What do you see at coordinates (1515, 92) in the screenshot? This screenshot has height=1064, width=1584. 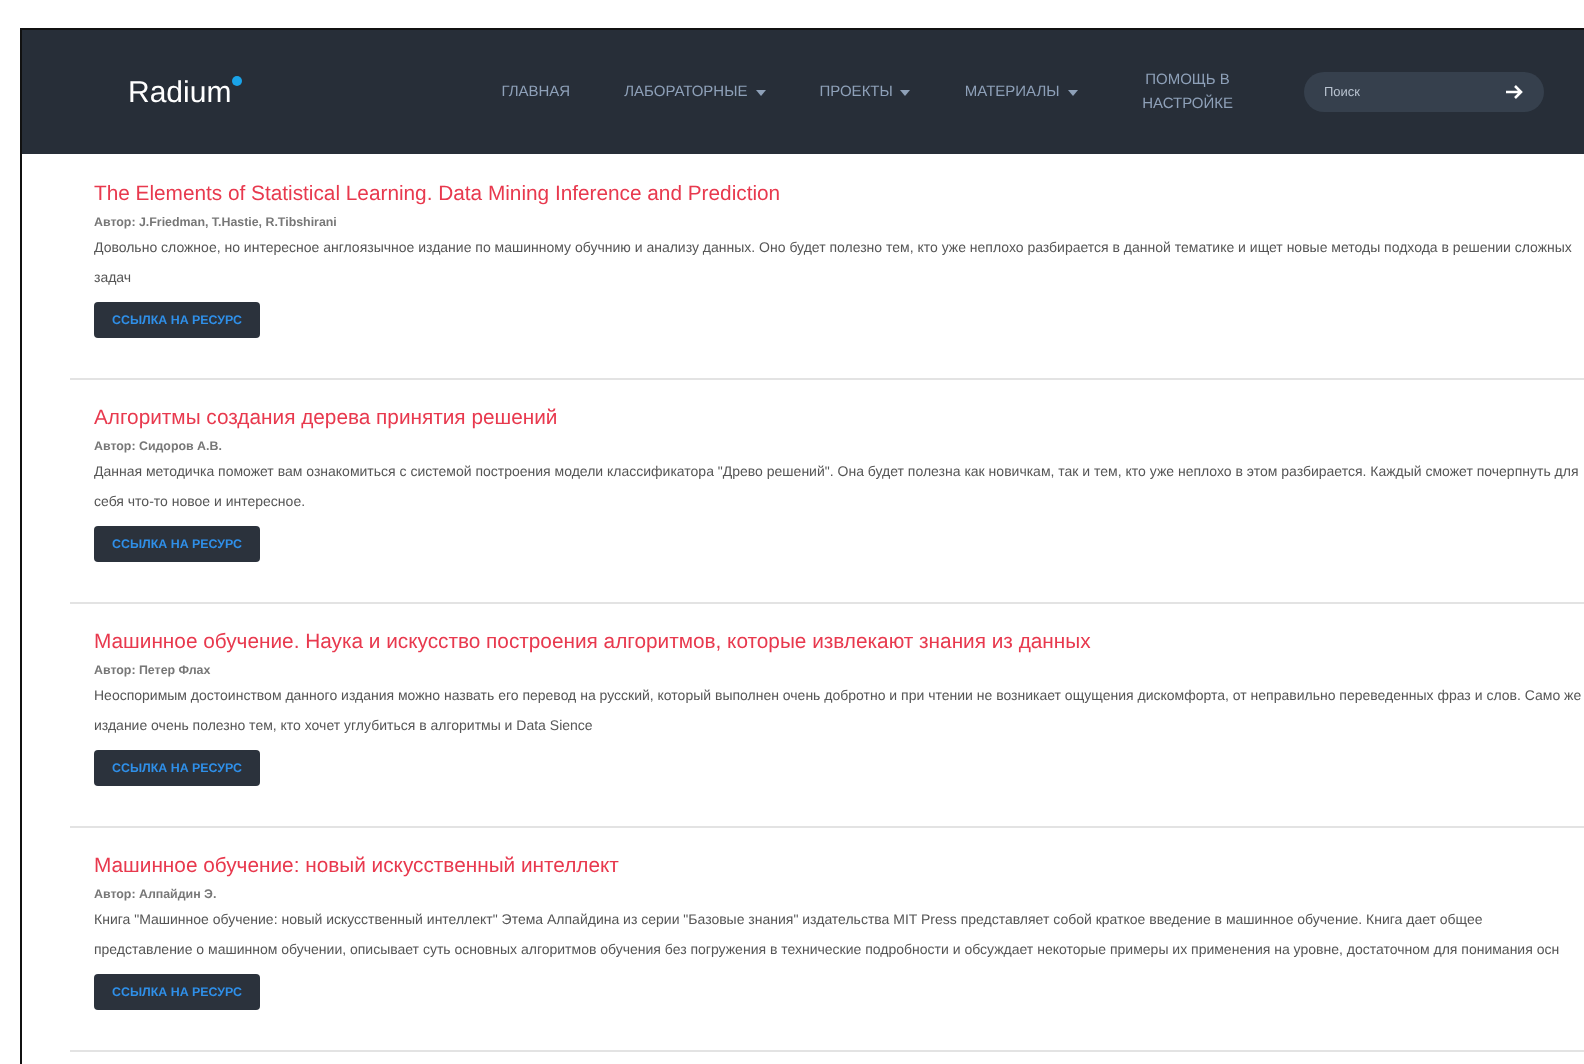 I see `arrow-right-icon` at bounding box center [1515, 92].